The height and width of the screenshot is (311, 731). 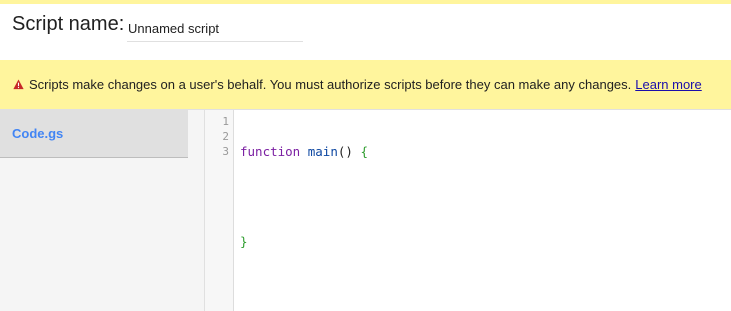 I want to click on function-name: main, so click(x=322, y=151).